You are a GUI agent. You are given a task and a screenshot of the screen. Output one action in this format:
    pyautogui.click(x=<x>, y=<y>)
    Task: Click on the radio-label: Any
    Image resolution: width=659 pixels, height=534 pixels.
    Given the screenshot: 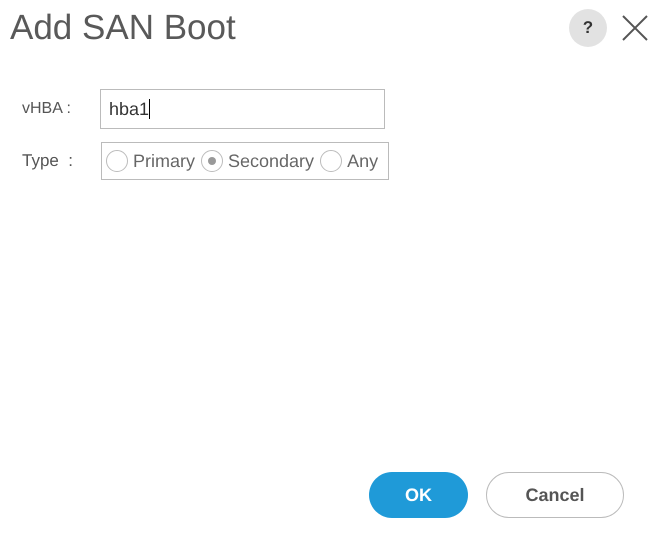 What is the action you would take?
    pyautogui.click(x=362, y=161)
    